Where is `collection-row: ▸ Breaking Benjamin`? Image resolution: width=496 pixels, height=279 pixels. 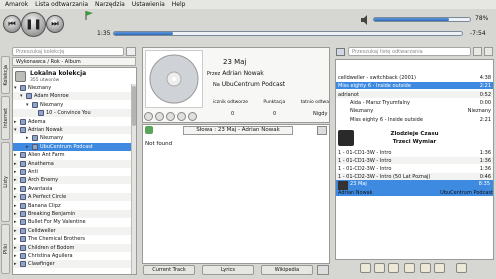
collection-row: ▸ Breaking Benjamin is located at coordinates (73, 214).